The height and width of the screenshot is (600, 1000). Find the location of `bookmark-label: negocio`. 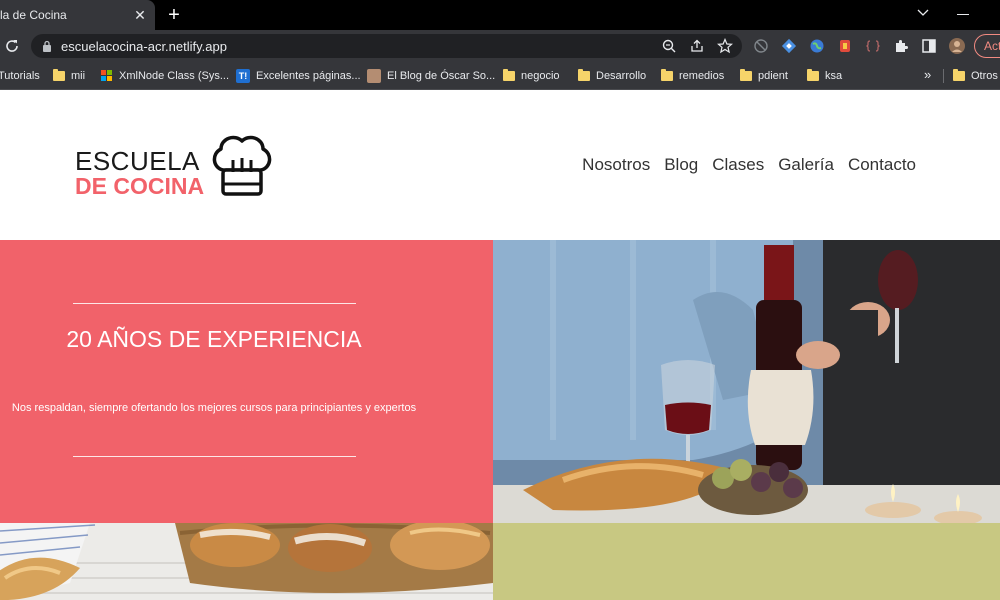

bookmark-label: negocio is located at coordinates (540, 76).